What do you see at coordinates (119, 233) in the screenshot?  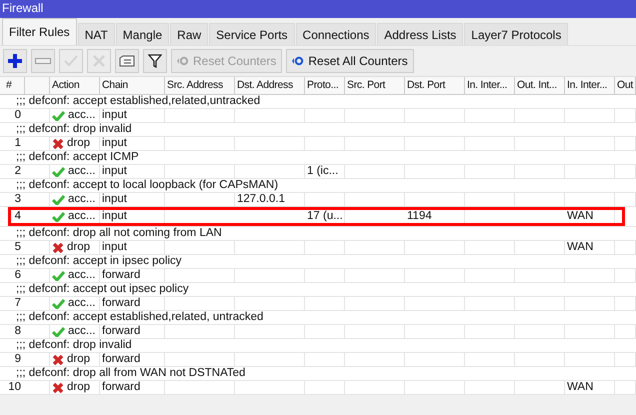 I see `rule-comment: ;;; defconf: drop all not coming from LAN` at bounding box center [119, 233].